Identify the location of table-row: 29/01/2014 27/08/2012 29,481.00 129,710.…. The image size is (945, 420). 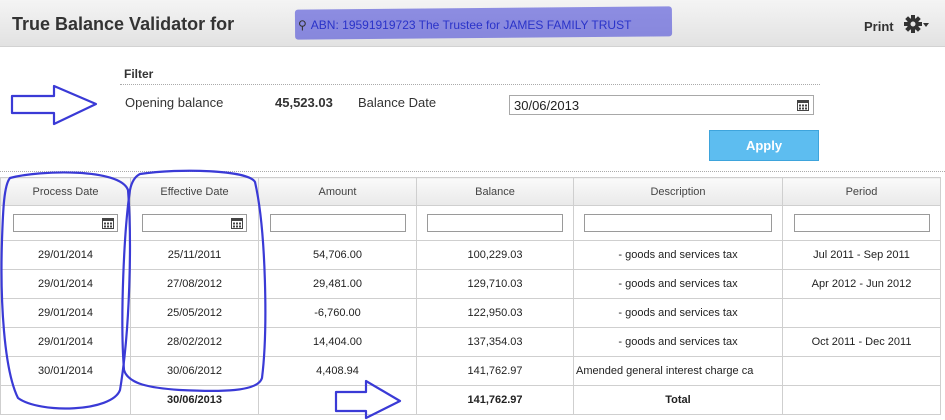
(470, 284).